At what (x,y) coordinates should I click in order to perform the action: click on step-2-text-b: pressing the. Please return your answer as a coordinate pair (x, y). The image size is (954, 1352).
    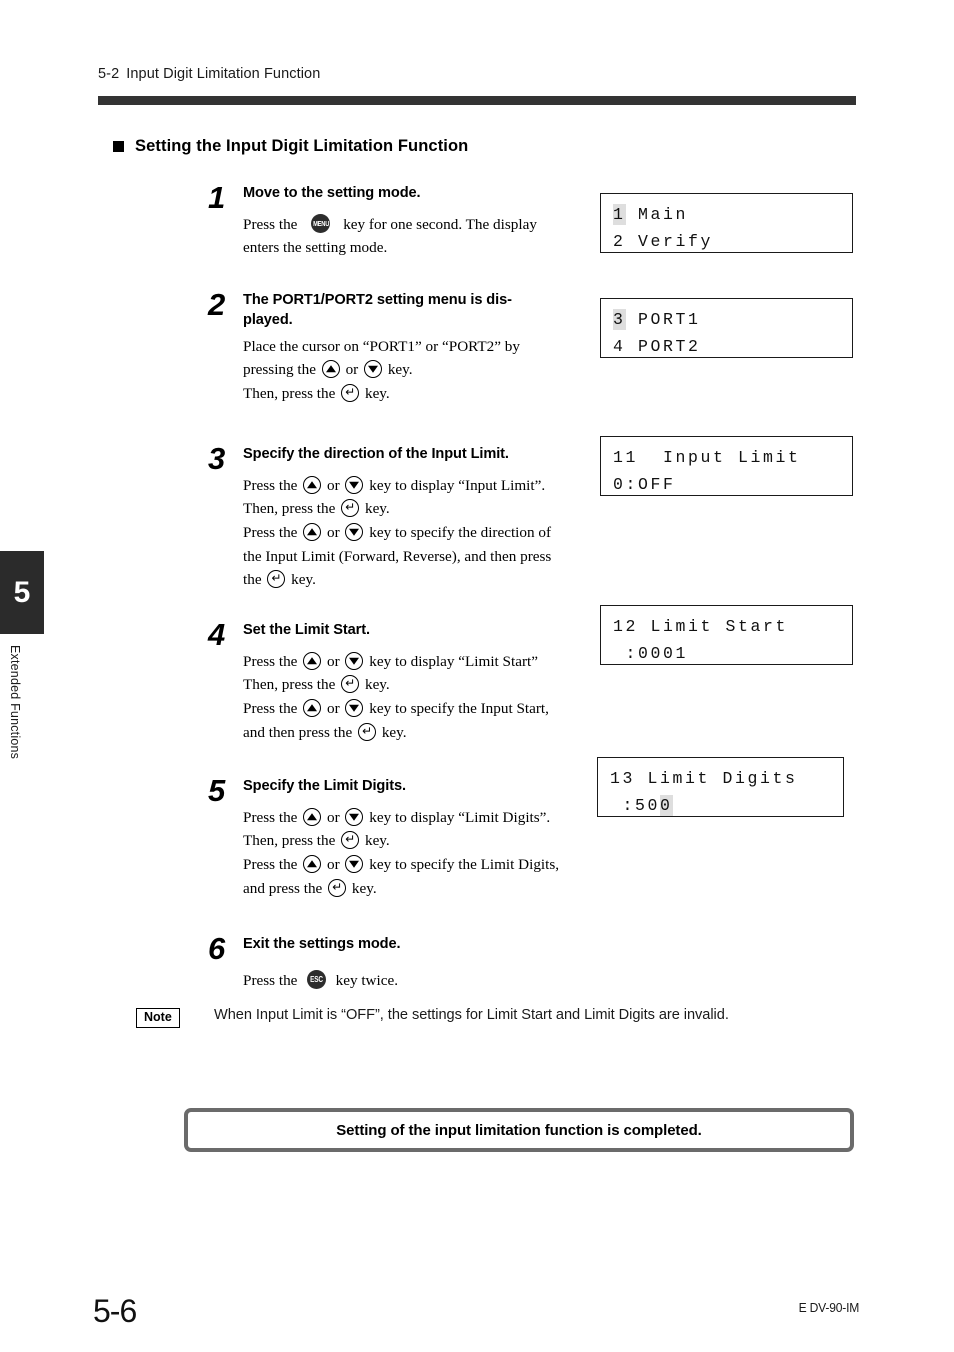
    Looking at the image, I should click on (279, 370).